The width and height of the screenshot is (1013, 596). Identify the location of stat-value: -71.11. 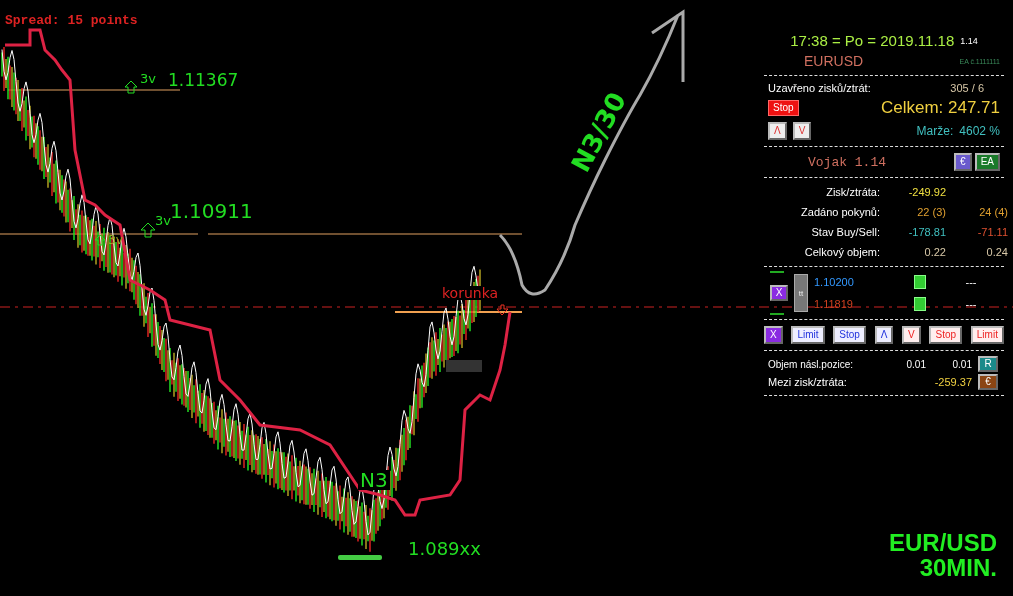
(992, 232).